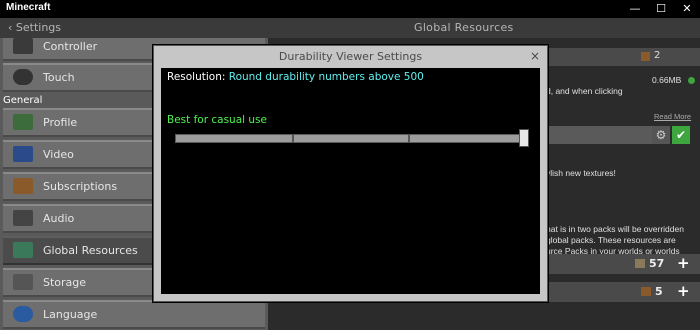 This screenshot has height=330, width=700. I want to click on profile-icon, so click(23, 122).